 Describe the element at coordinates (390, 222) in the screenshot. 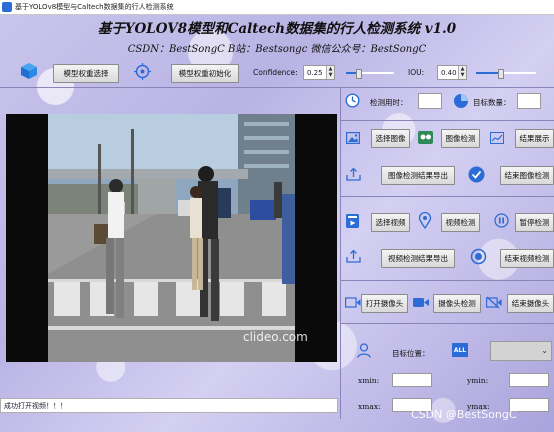

I see `select-video-button: 选择视频` at that location.